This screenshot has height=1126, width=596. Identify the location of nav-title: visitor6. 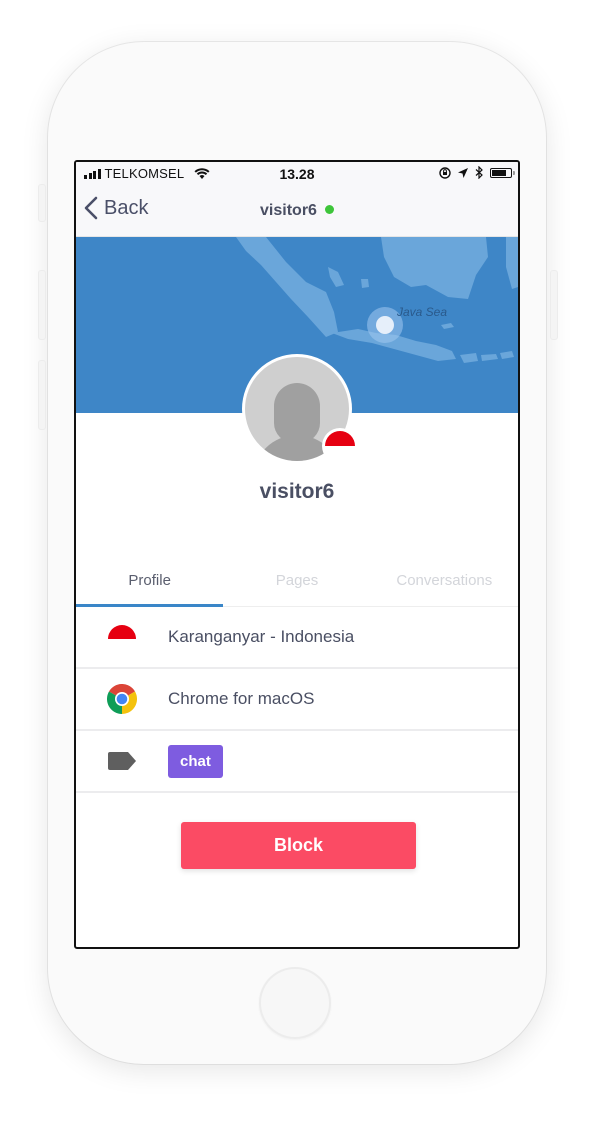
(297, 211).